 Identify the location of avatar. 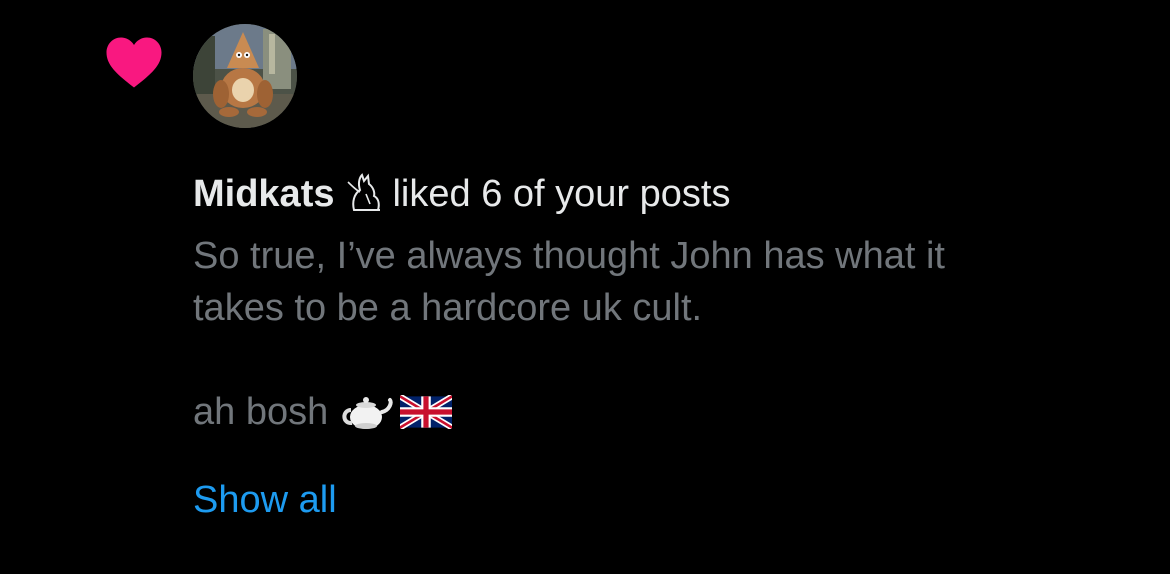
(245, 76).